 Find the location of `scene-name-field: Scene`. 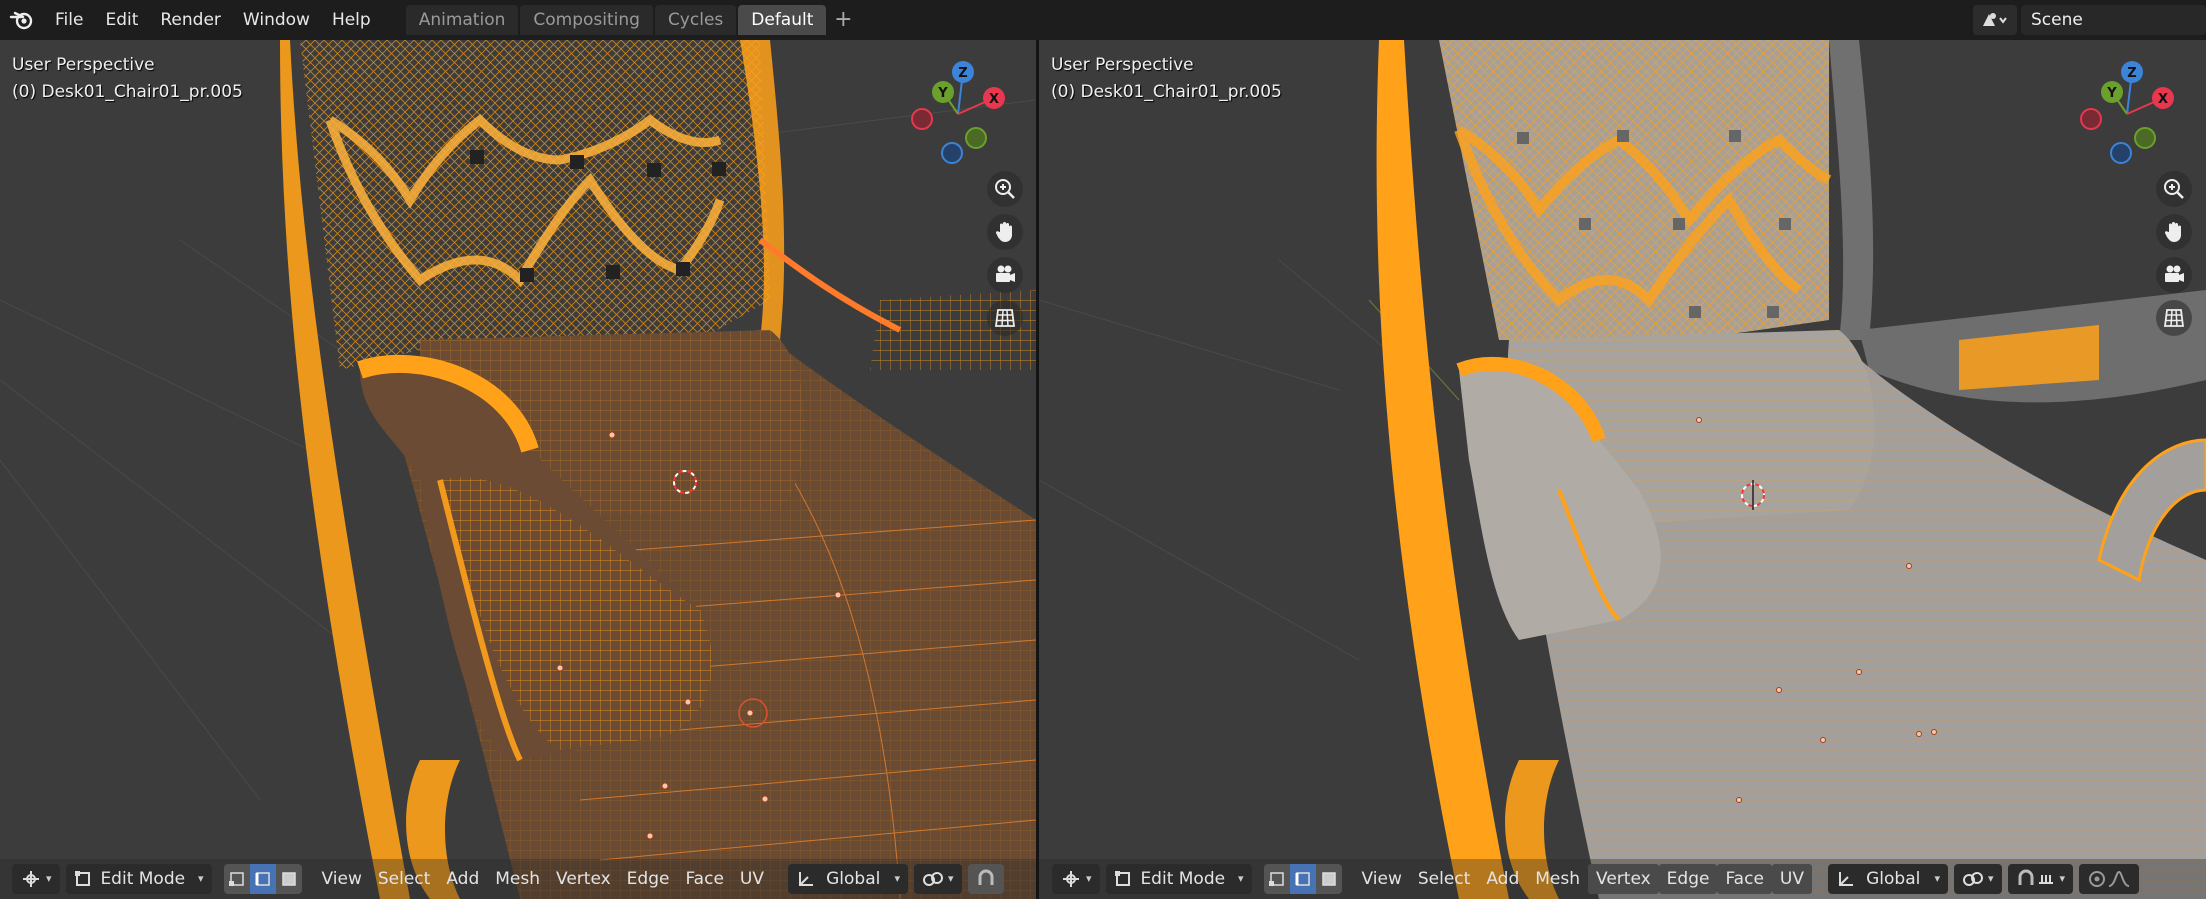

scene-name-field: Scene is located at coordinates (2113, 20).